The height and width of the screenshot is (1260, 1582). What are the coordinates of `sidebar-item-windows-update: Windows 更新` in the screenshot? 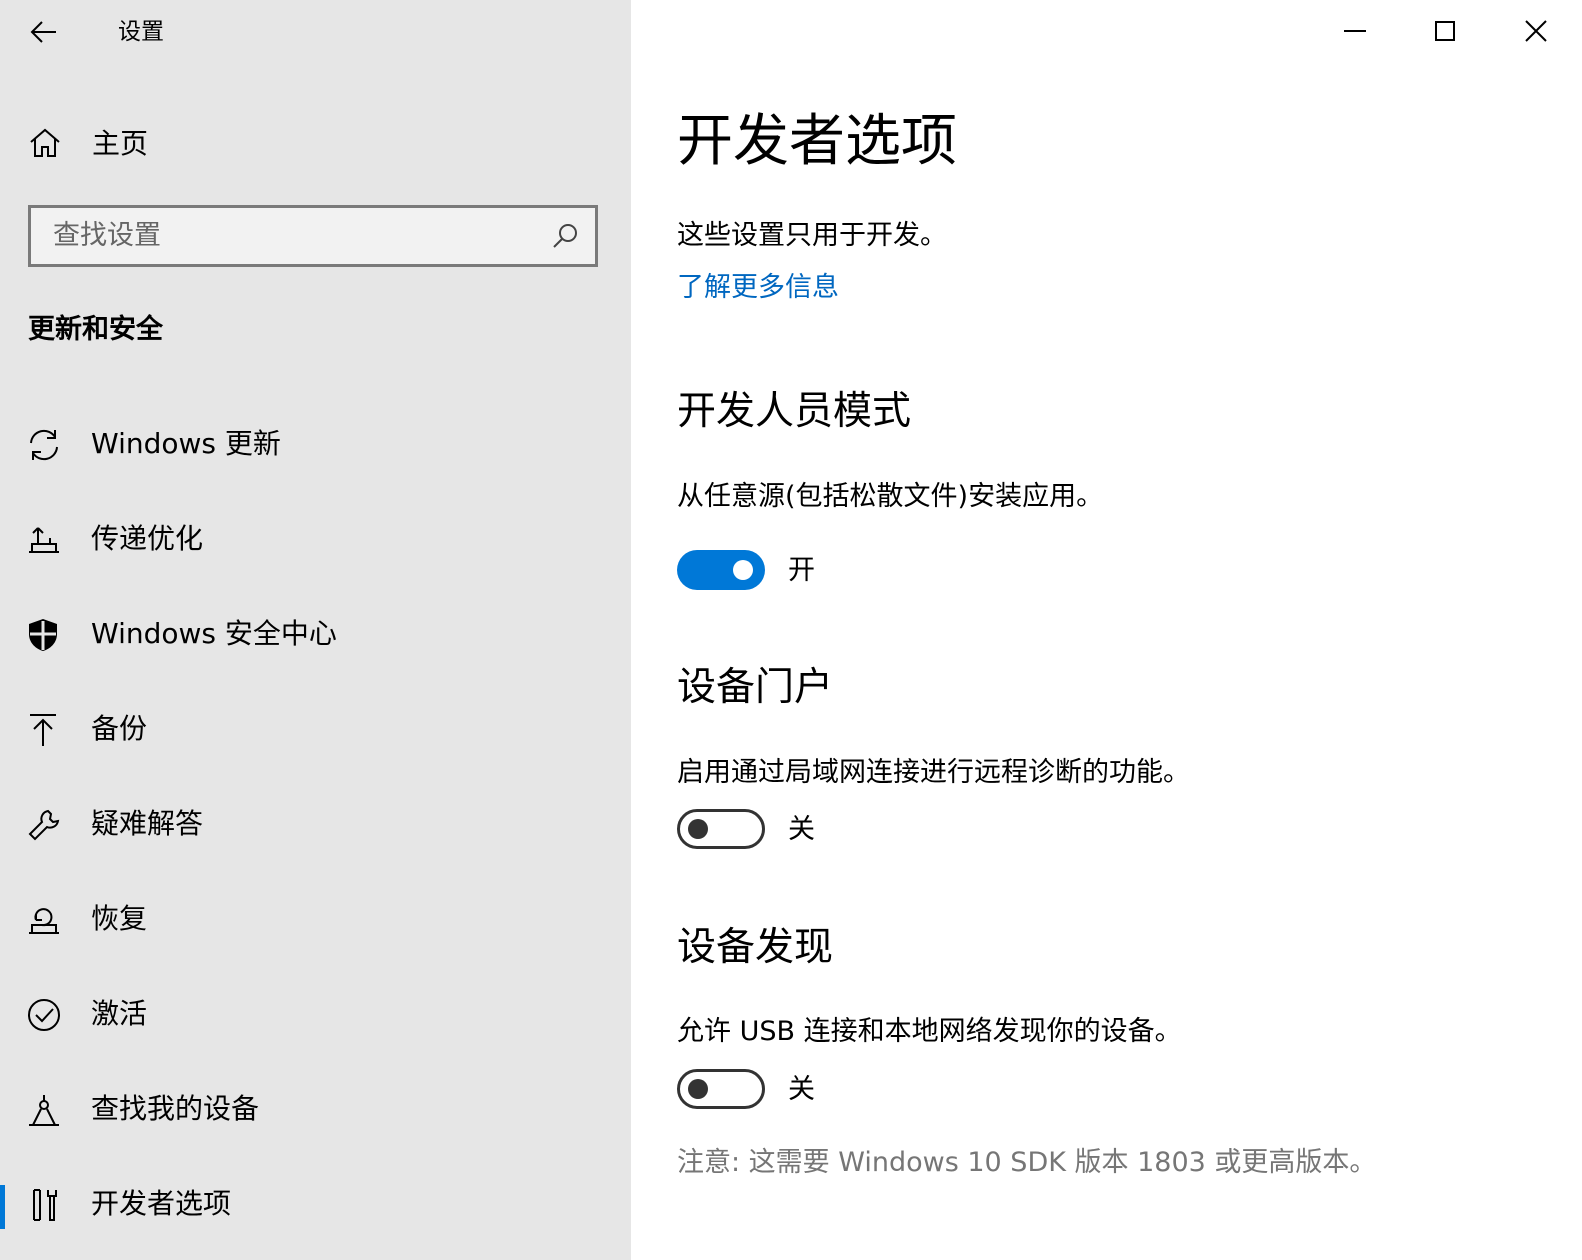 It's located at (315, 445).